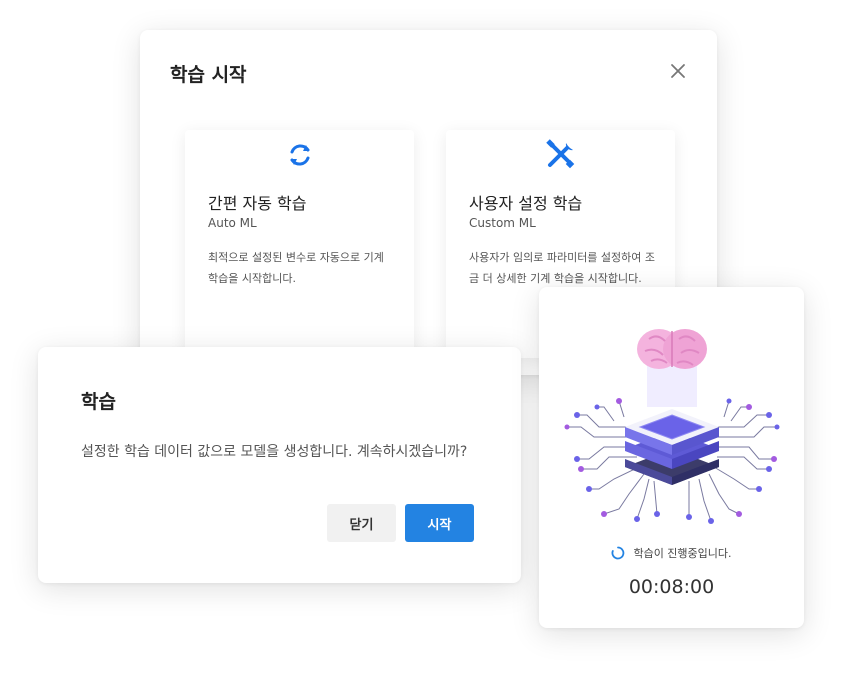  I want to click on option-title: 사용자 설정 학습, so click(526, 203).